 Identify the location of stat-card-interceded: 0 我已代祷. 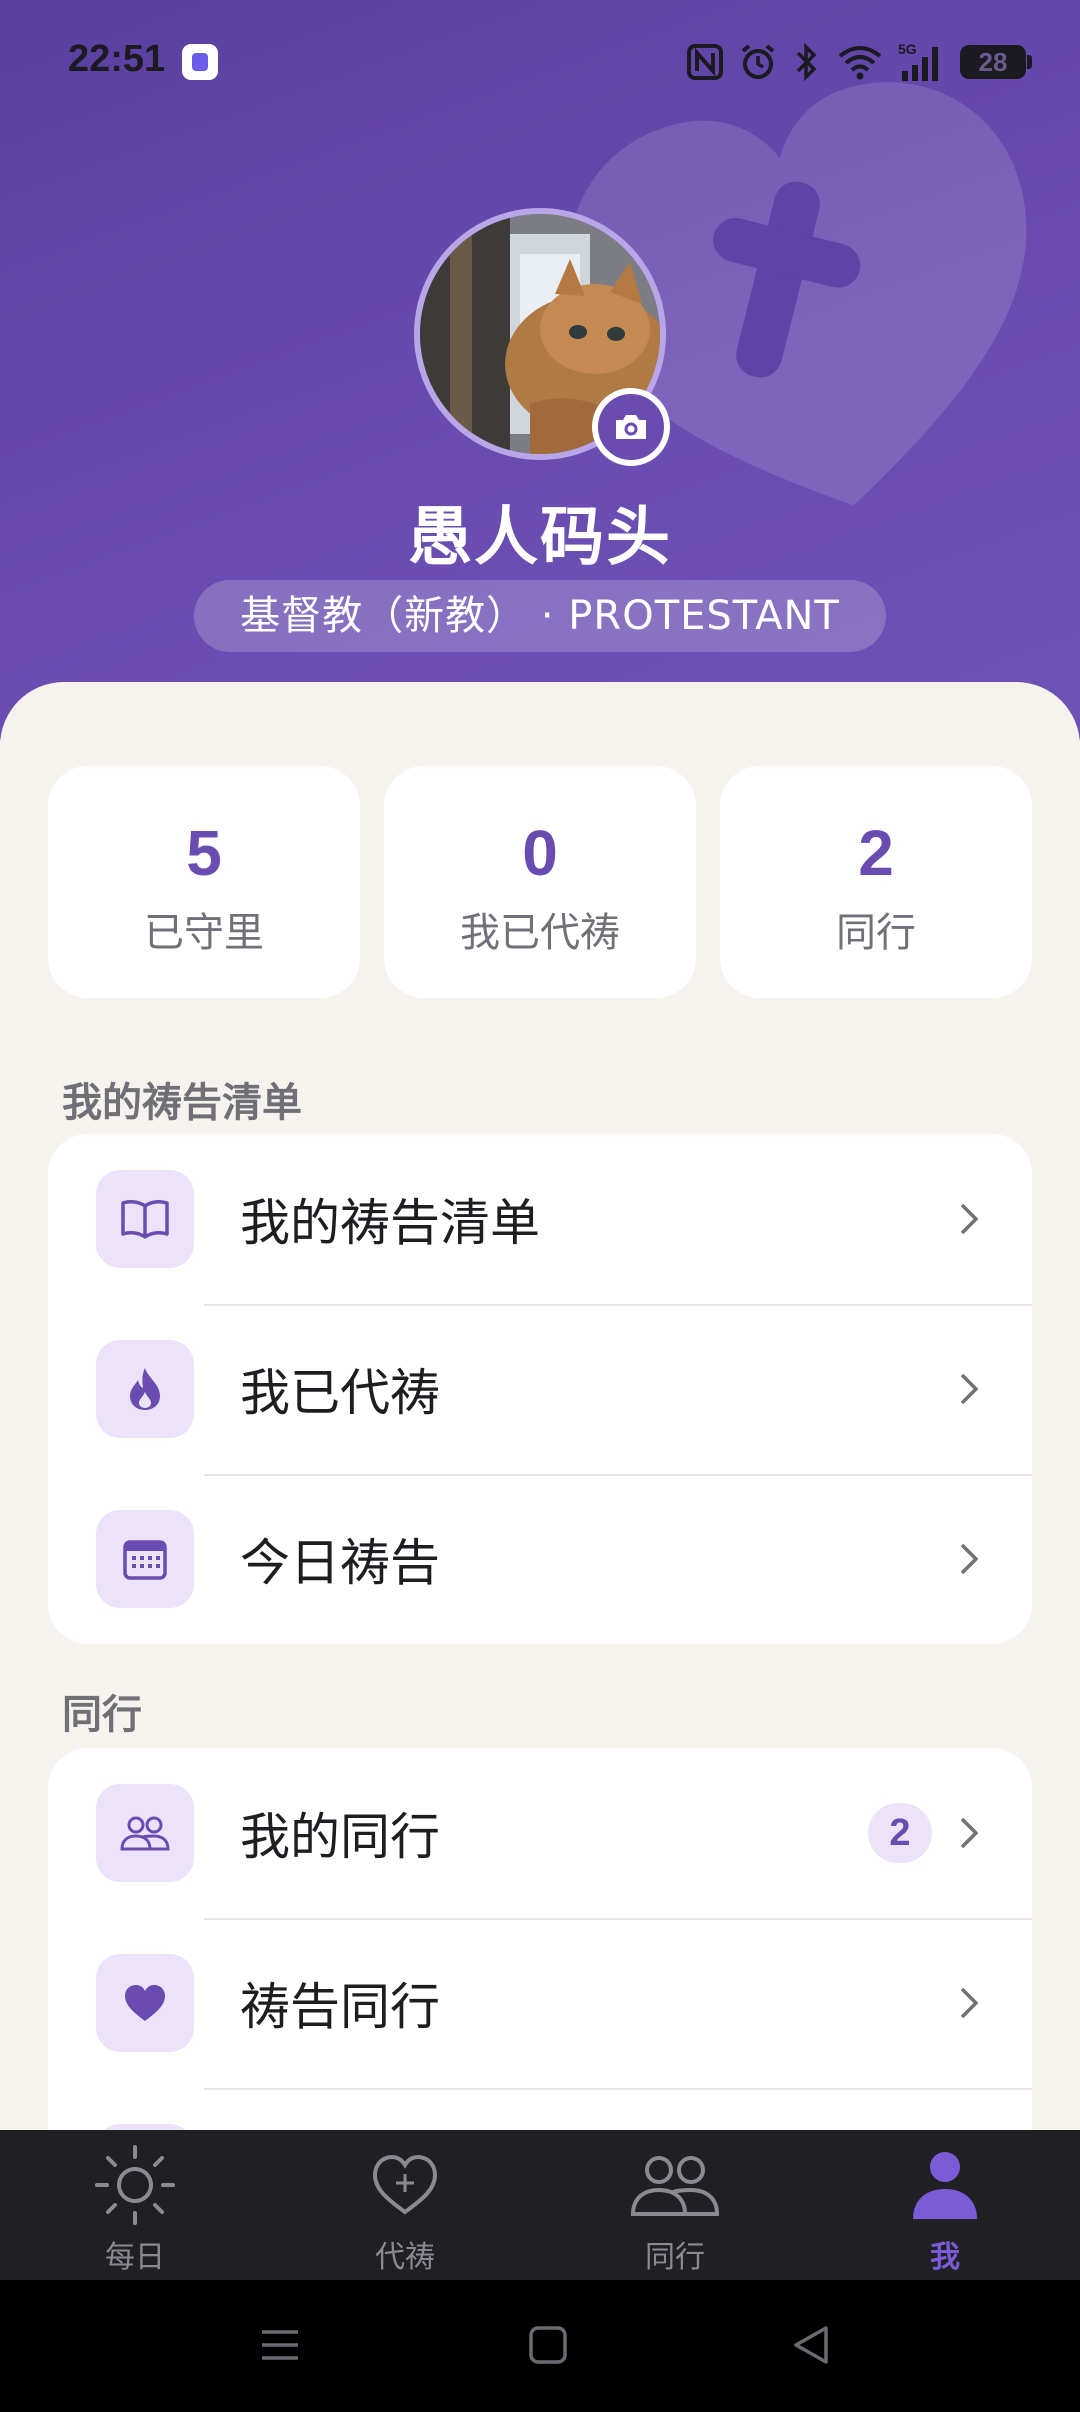
(540, 882).